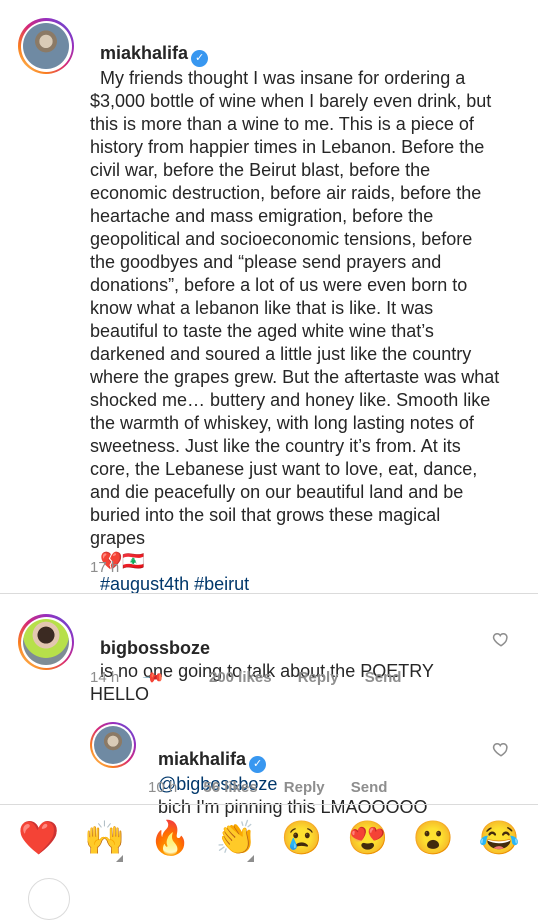 The height and width of the screenshot is (920, 538). Describe the element at coordinates (105, 677) in the screenshot. I see `comment-time: 14 h` at that location.